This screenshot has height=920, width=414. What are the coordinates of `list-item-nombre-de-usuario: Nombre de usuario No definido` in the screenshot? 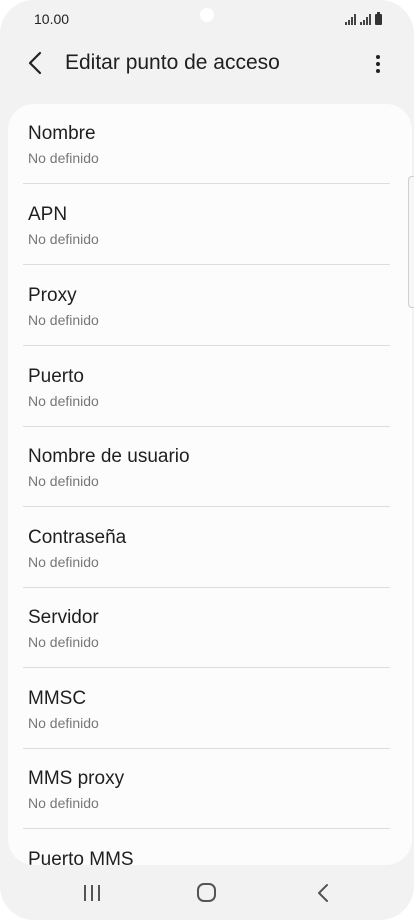 It's located at (210, 467).